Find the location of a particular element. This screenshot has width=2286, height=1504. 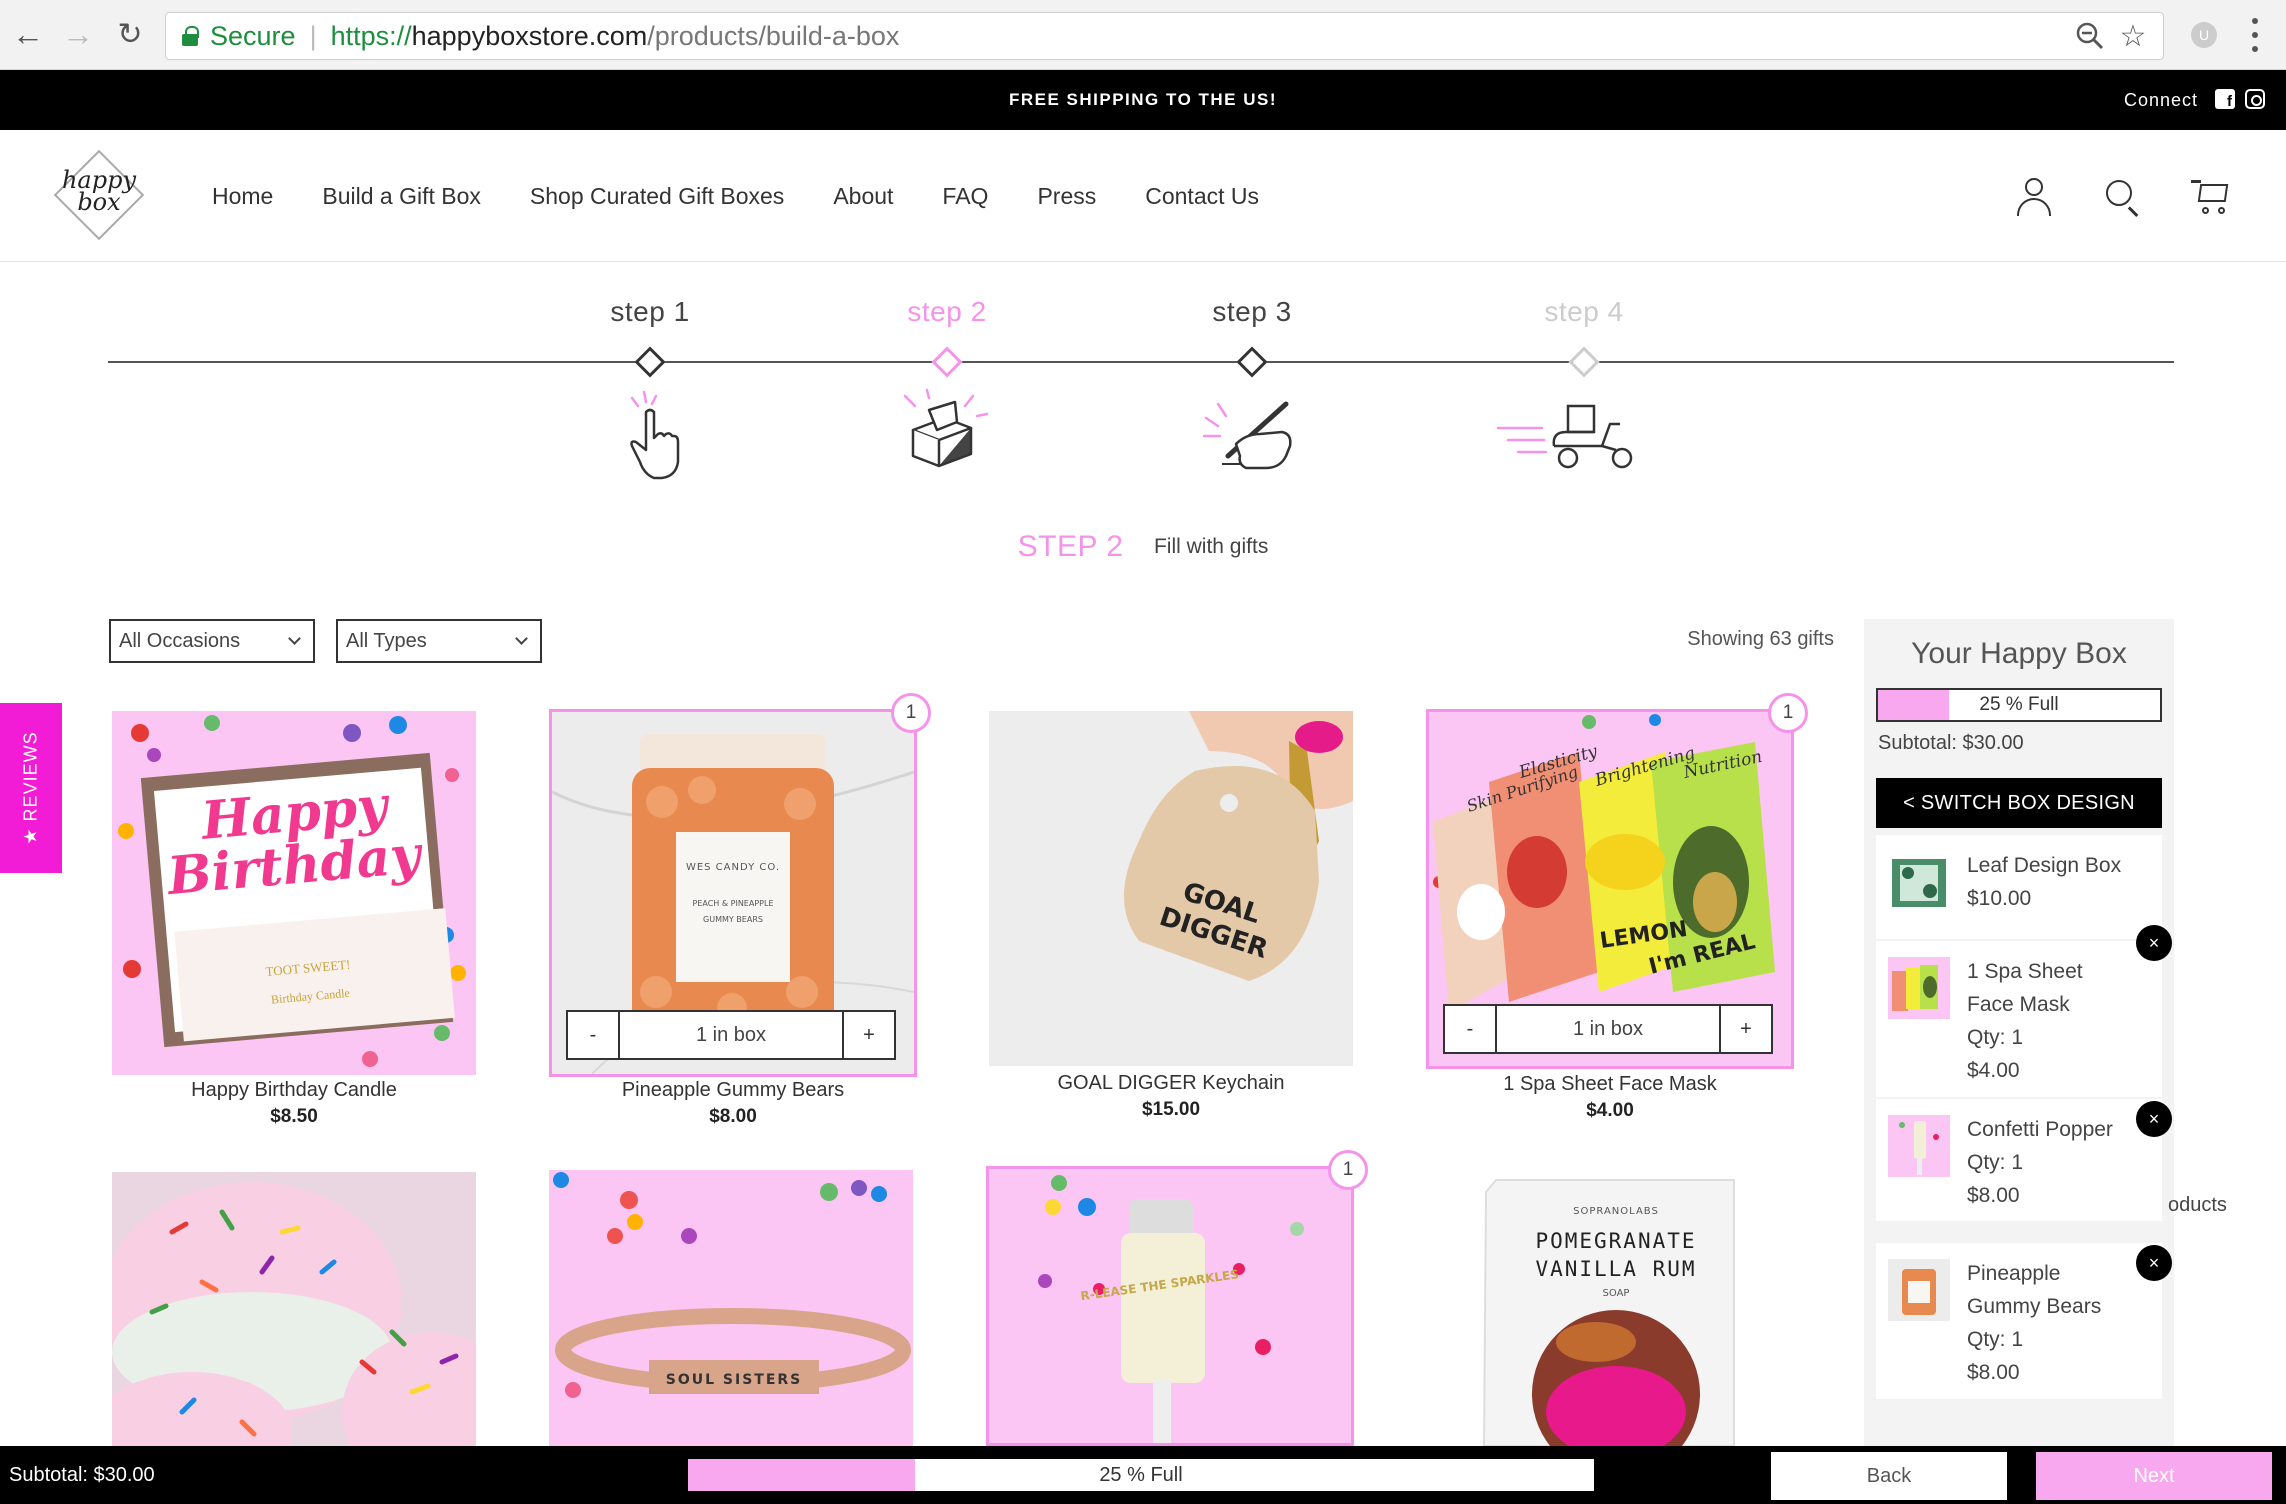

forward-arrow-icon: → is located at coordinates (78, 34).